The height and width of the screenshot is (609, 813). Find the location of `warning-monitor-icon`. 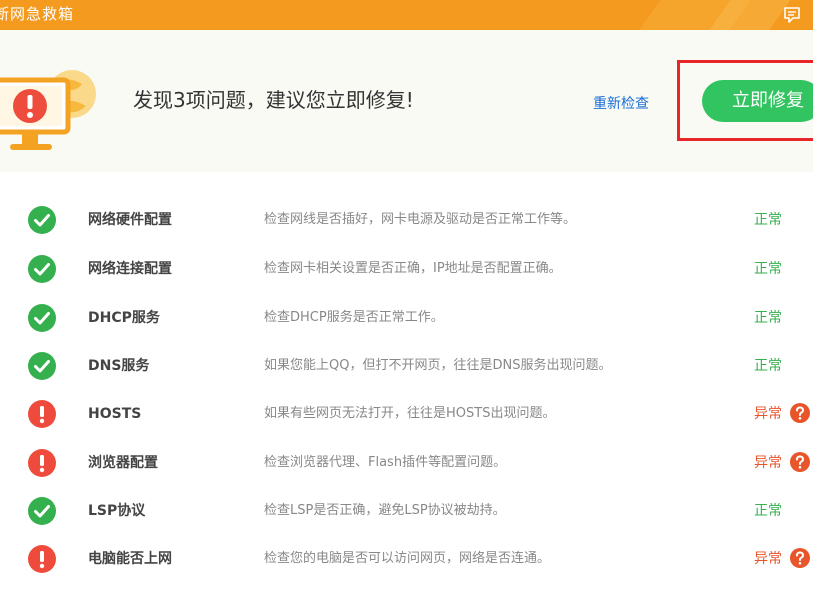

warning-monitor-icon is located at coordinates (51, 110).